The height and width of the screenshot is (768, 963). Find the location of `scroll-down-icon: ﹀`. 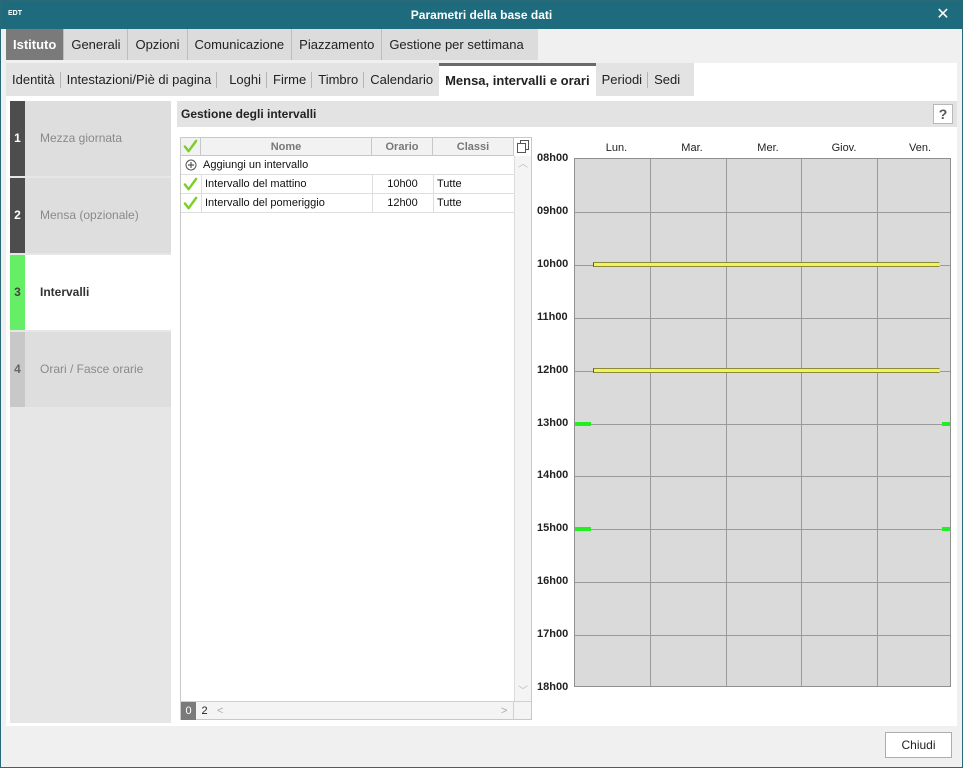

scroll-down-icon: ﹀ is located at coordinates (523, 692).